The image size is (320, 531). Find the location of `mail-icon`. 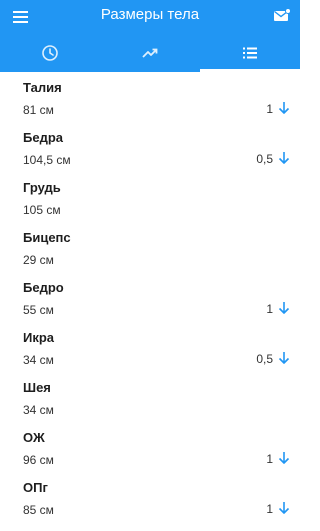

mail-icon is located at coordinates (282, 16).